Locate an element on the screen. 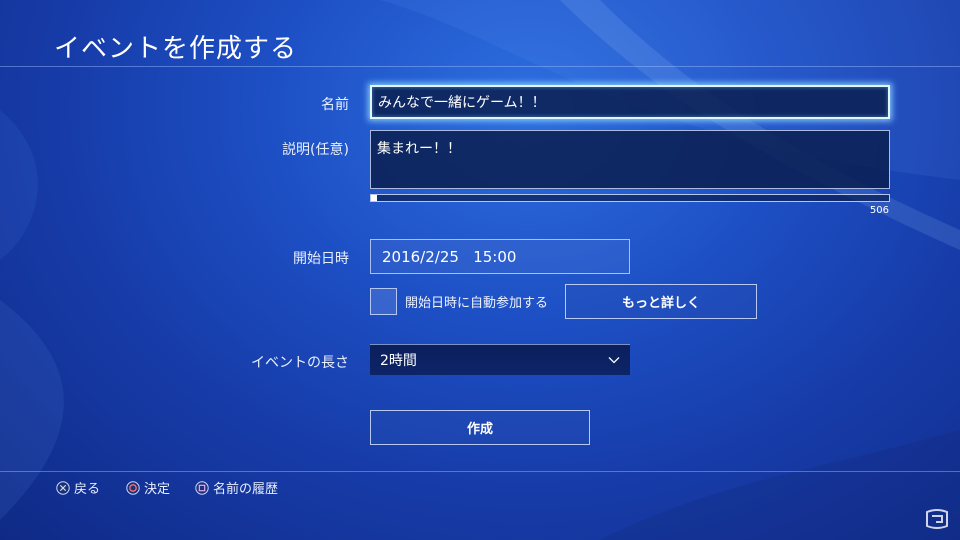  name-field: みんなで一緒にゲーム！！ is located at coordinates (630, 102).